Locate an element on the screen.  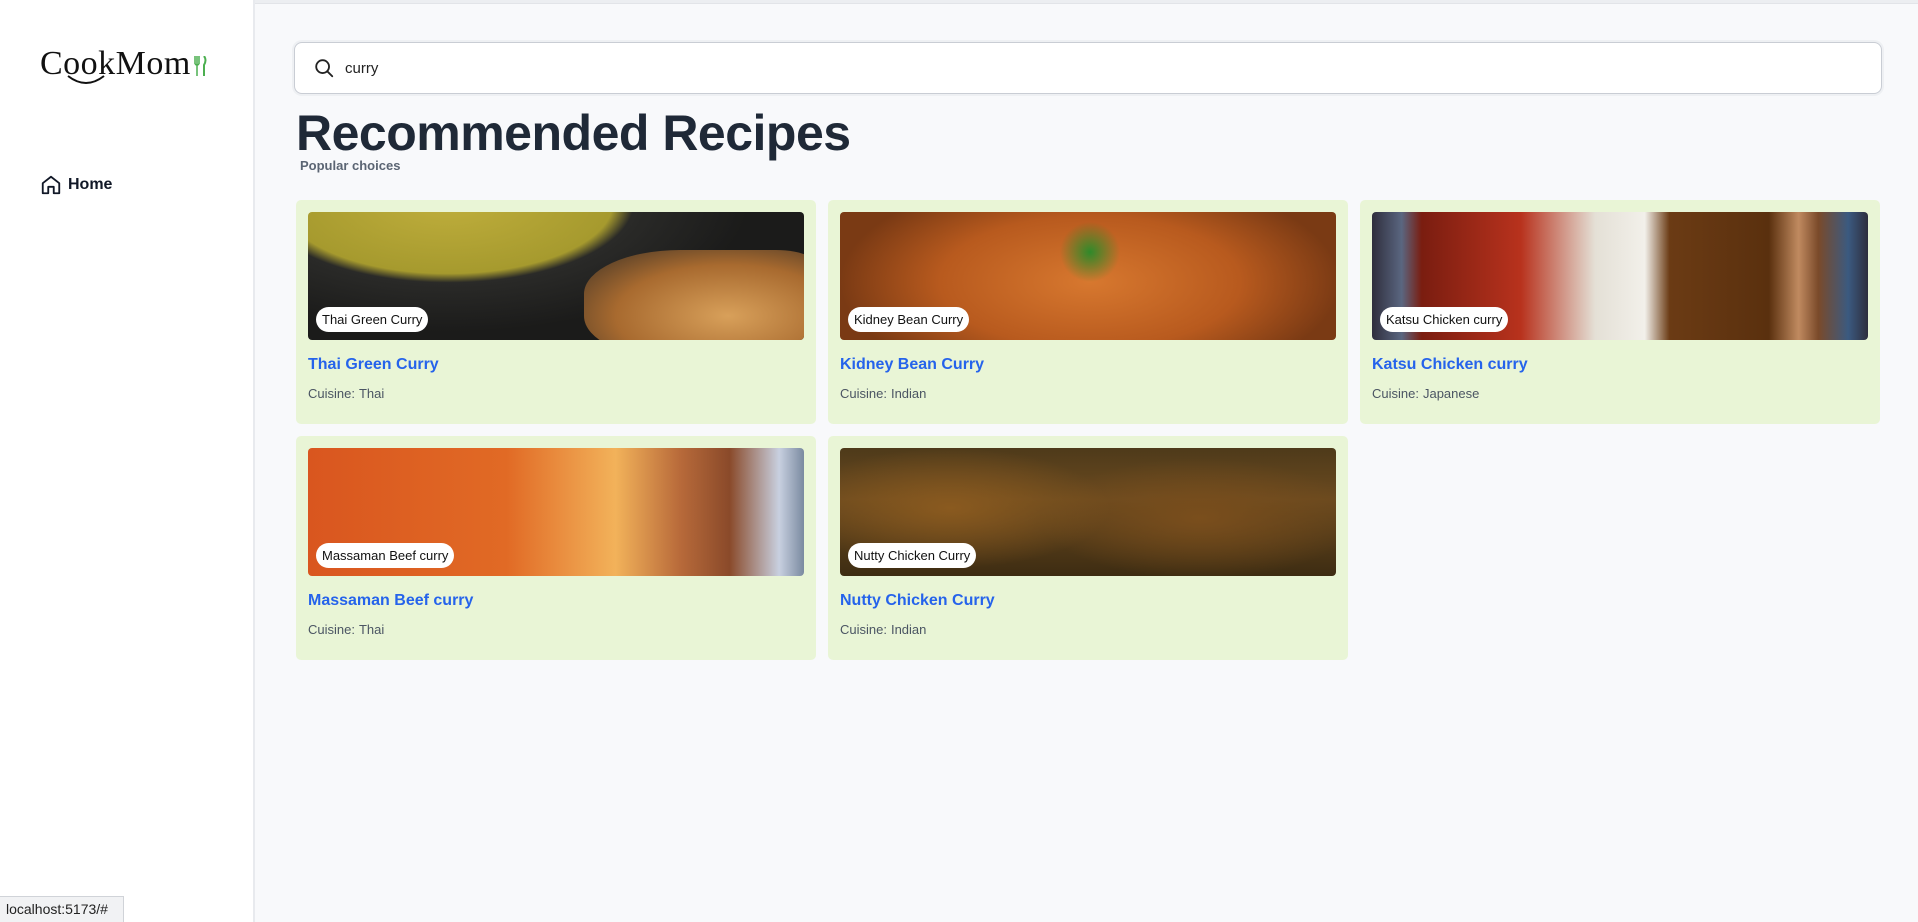
search-icon is located at coordinates (324, 68).